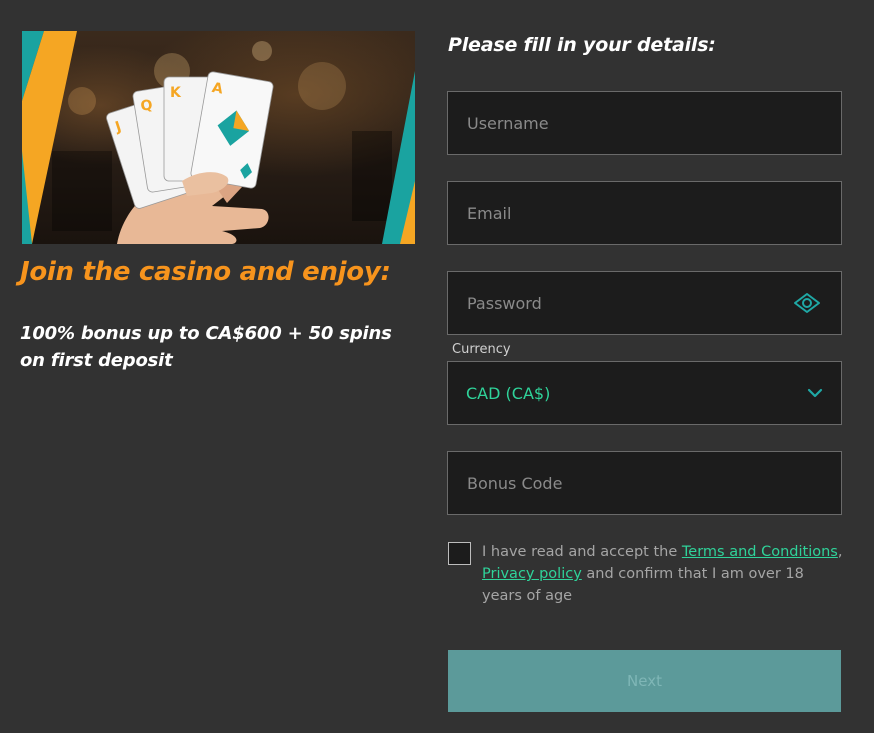 Image resolution: width=874 pixels, height=733 pixels. What do you see at coordinates (582, 552) in the screenshot?
I see `terms-prefix: I have read and accept the` at bounding box center [582, 552].